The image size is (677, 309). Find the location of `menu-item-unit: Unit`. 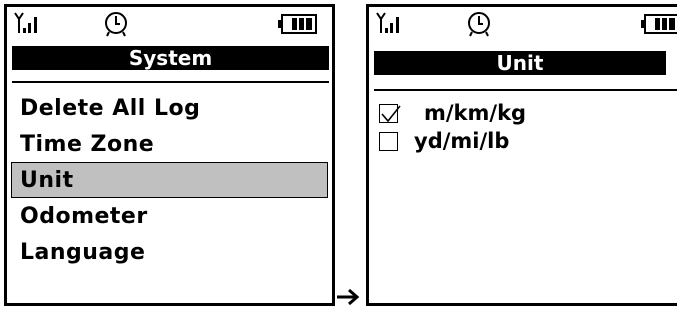

menu-item-unit: Unit is located at coordinates (169, 180).